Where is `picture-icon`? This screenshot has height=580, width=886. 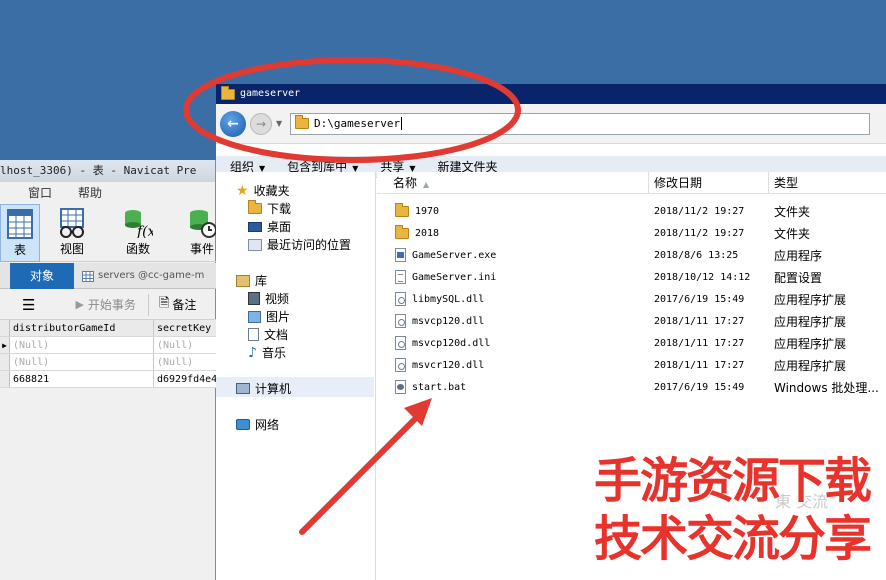 picture-icon is located at coordinates (254, 316).